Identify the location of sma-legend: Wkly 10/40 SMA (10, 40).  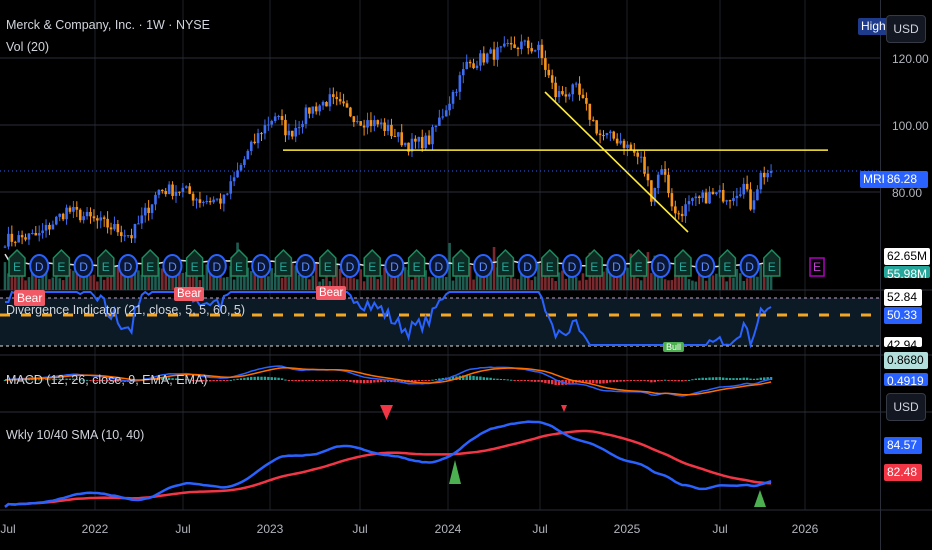
(75, 435).